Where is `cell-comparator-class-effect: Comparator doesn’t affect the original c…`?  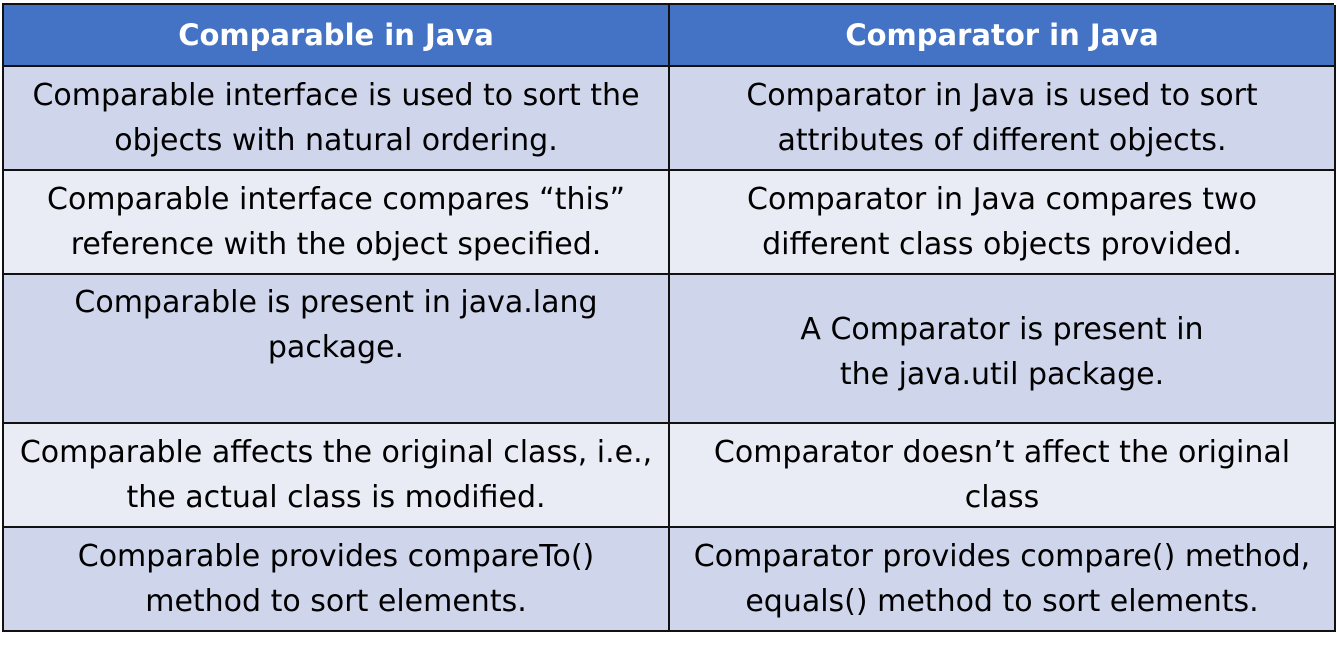
cell-comparator-class-effect: Comparator doesn’t affect the original c… is located at coordinates (1003, 476).